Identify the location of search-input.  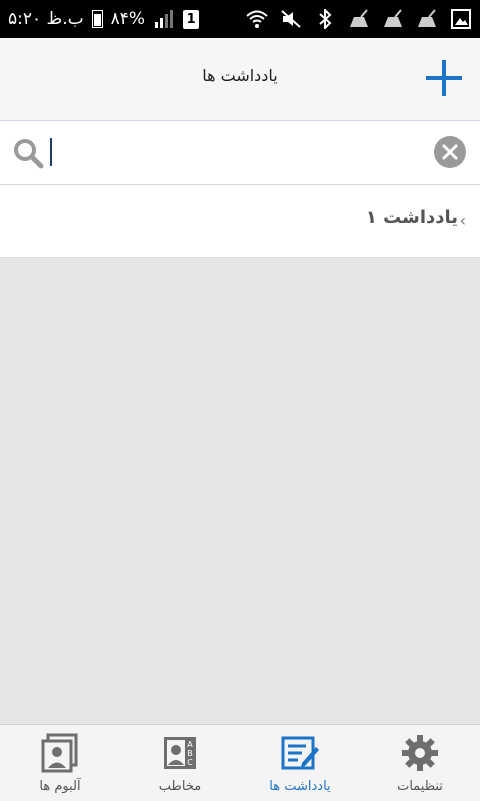
(237, 153).